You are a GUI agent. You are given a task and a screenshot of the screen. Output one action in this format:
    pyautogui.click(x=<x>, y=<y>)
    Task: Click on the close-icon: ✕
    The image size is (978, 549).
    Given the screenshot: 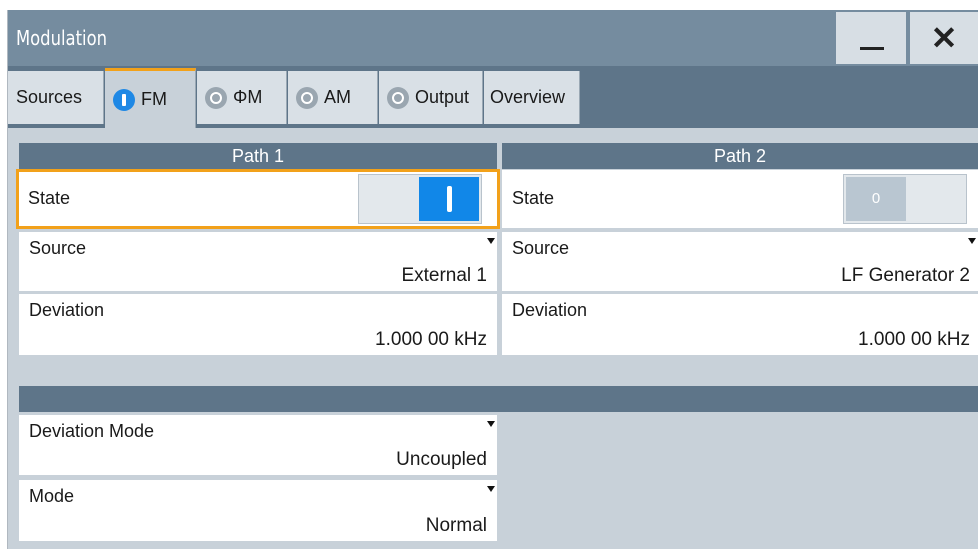 What is the action you would take?
    pyautogui.click(x=944, y=38)
    